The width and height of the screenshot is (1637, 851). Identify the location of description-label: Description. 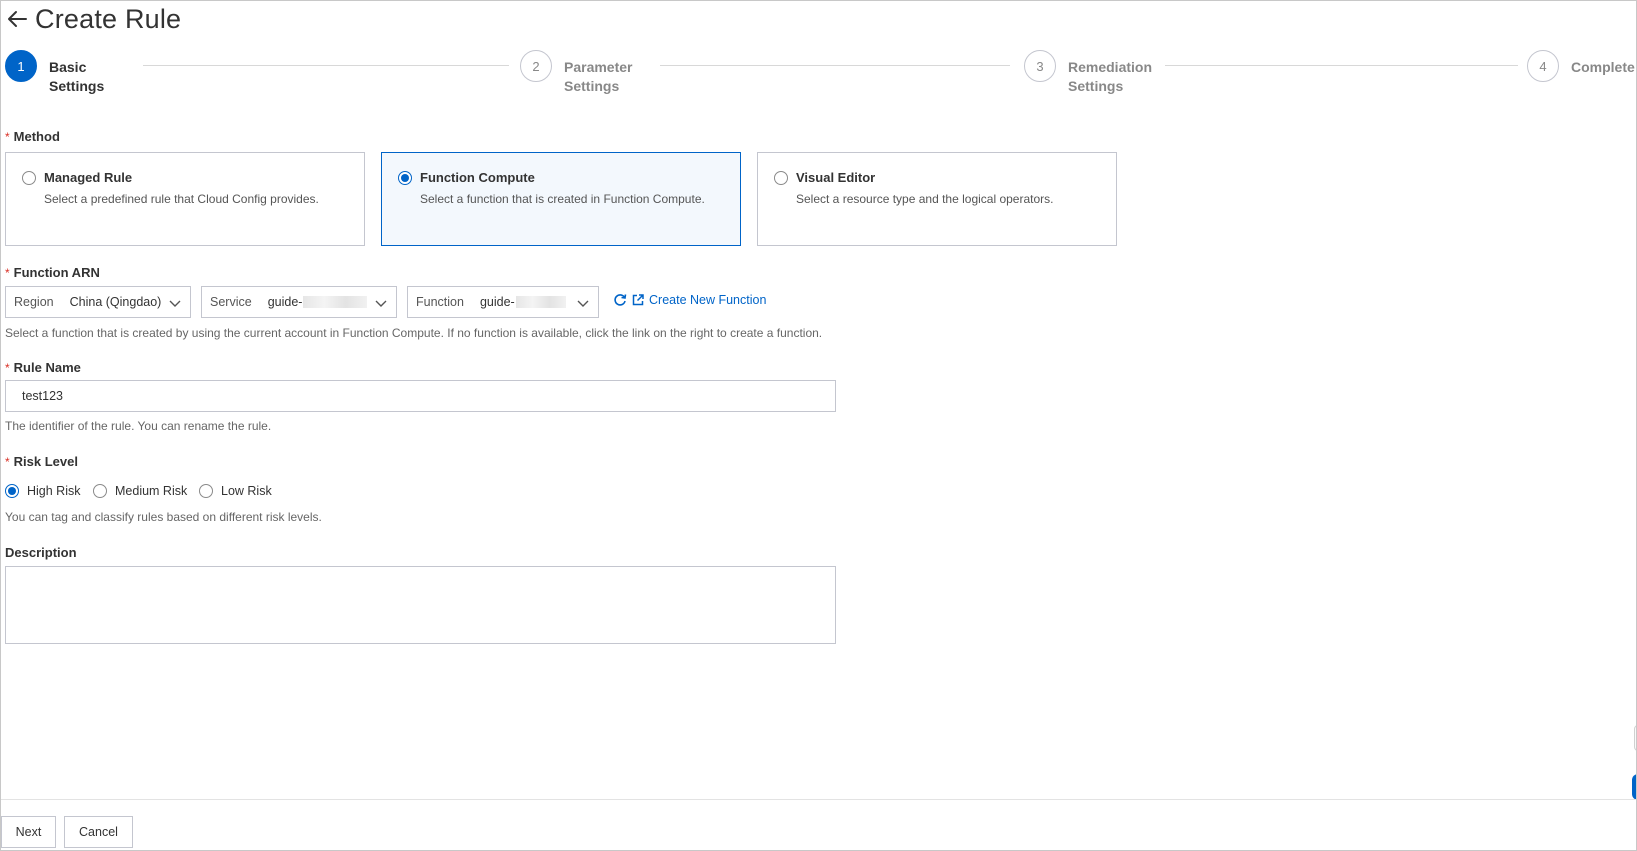
(41, 552).